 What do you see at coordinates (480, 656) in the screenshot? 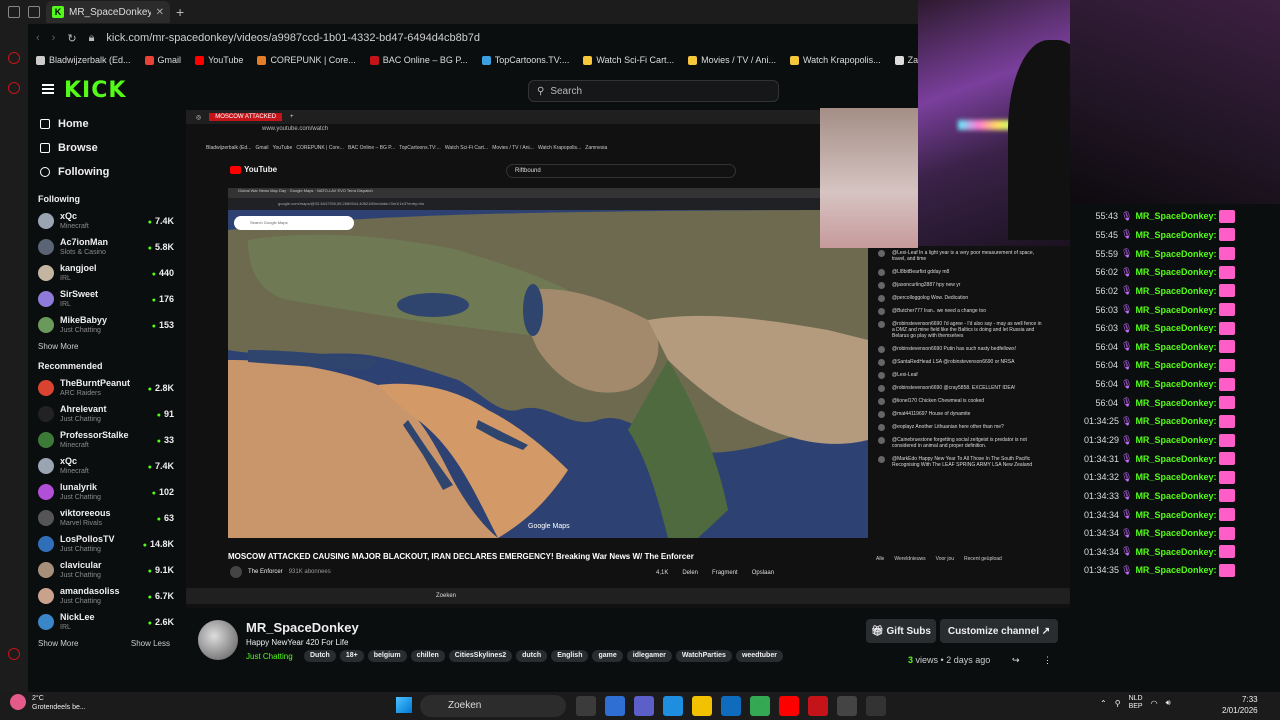
I see `tag: CitiesSkylines2` at bounding box center [480, 656].